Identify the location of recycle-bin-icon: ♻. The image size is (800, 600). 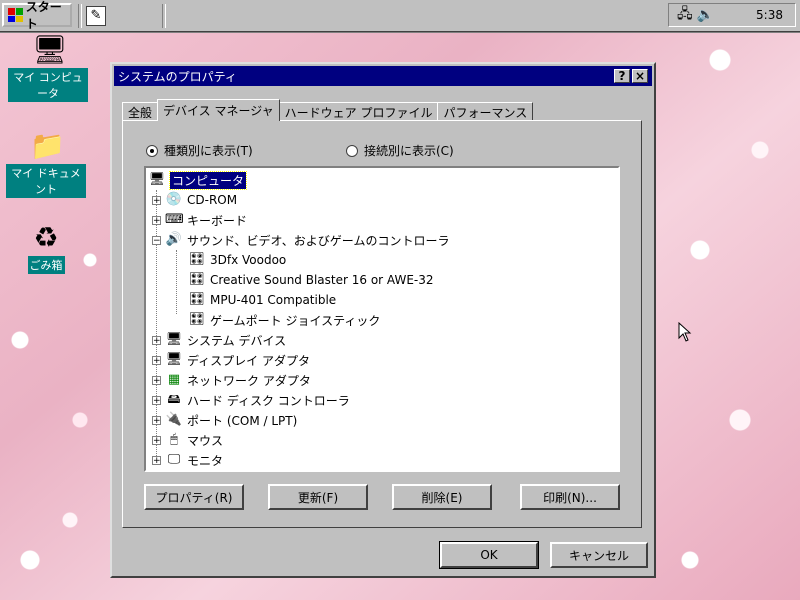
(46, 237).